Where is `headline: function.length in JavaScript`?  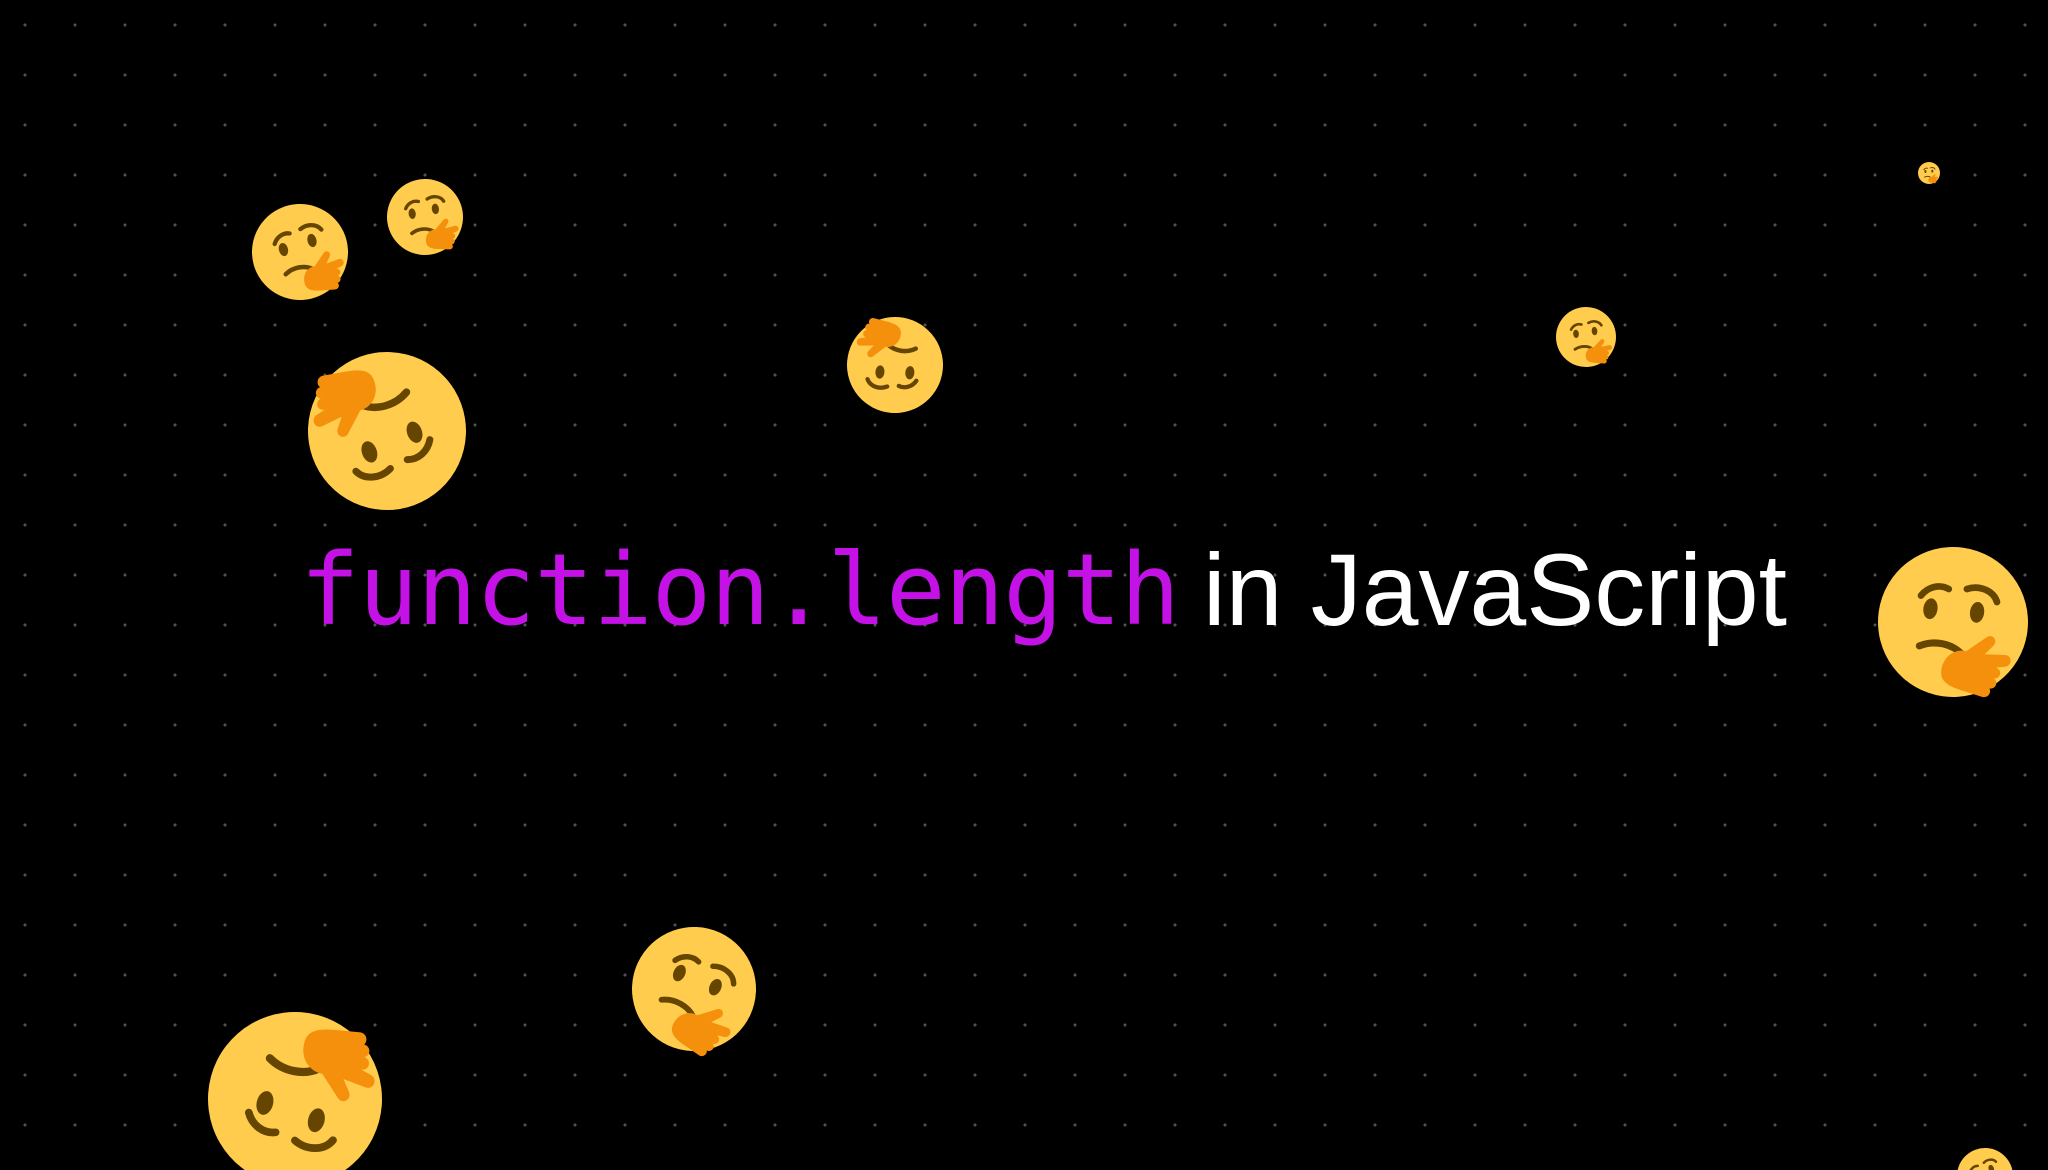 headline: function.length in JavaScript is located at coordinates (1043, 590).